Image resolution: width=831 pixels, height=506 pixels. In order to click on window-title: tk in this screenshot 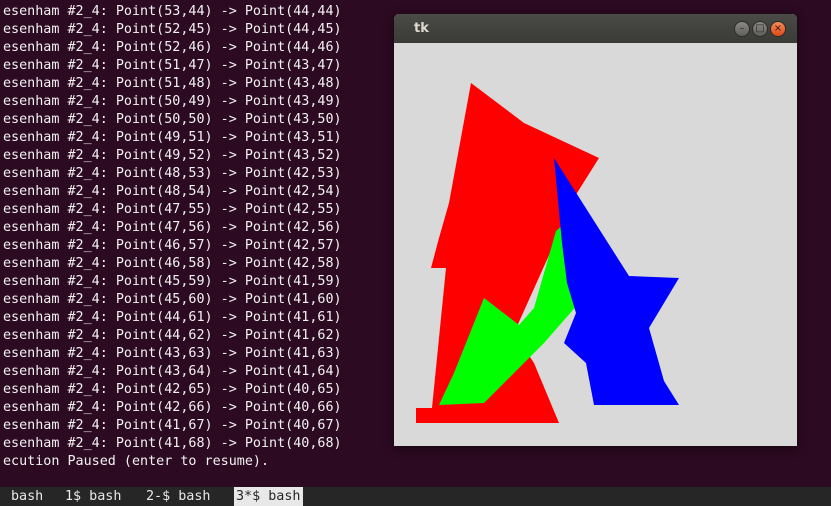, I will do `click(421, 28)`.